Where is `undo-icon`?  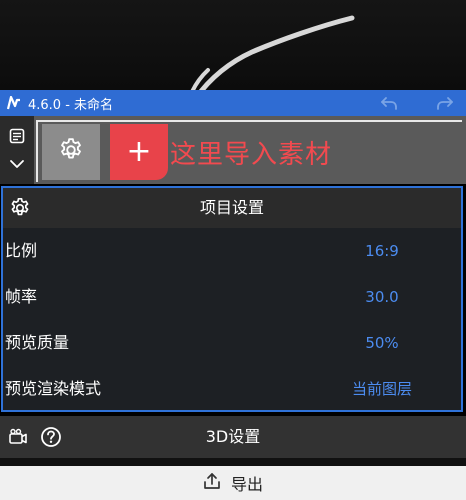
undo-icon is located at coordinates (389, 103).